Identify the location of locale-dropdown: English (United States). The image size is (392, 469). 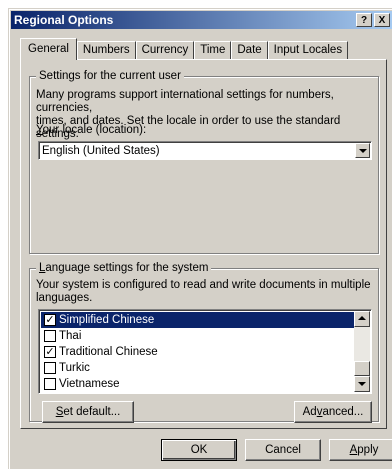
(205, 150).